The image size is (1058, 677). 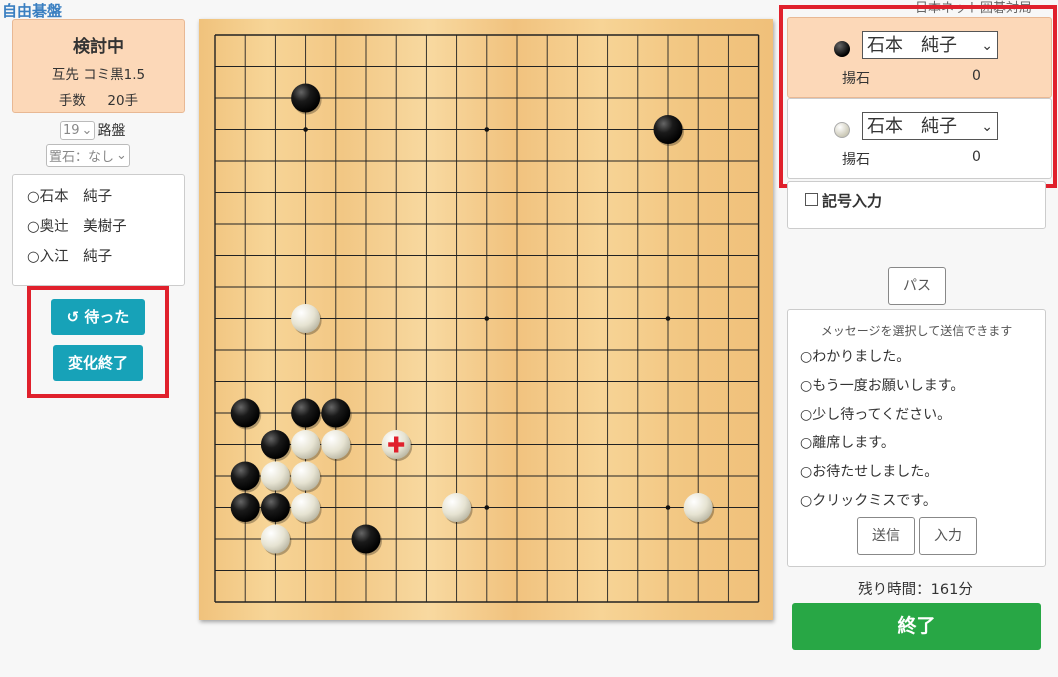 I want to click on send-button: 送信, so click(x=886, y=536).